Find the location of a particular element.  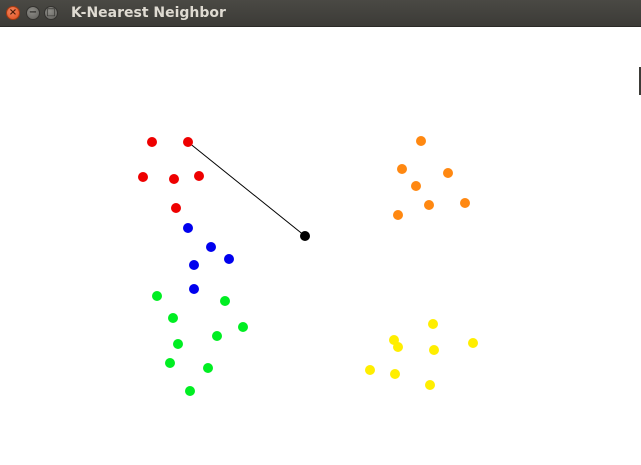

close-button: × is located at coordinates (13, 13).